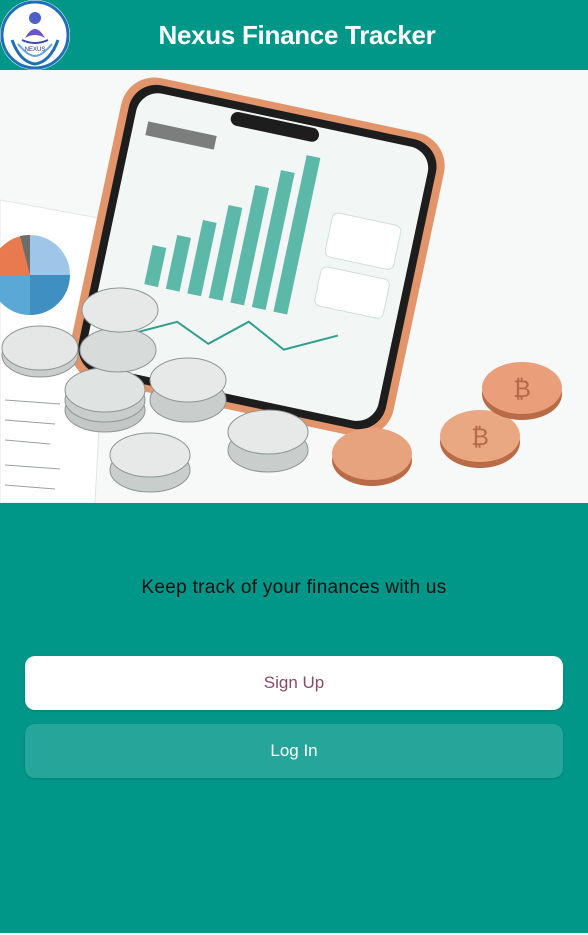 The width and height of the screenshot is (588, 935). What do you see at coordinates (294, 587) in the screenshot?
I see `tagline-text: Keep track of your finances with us` at bounding box center [294, 587].